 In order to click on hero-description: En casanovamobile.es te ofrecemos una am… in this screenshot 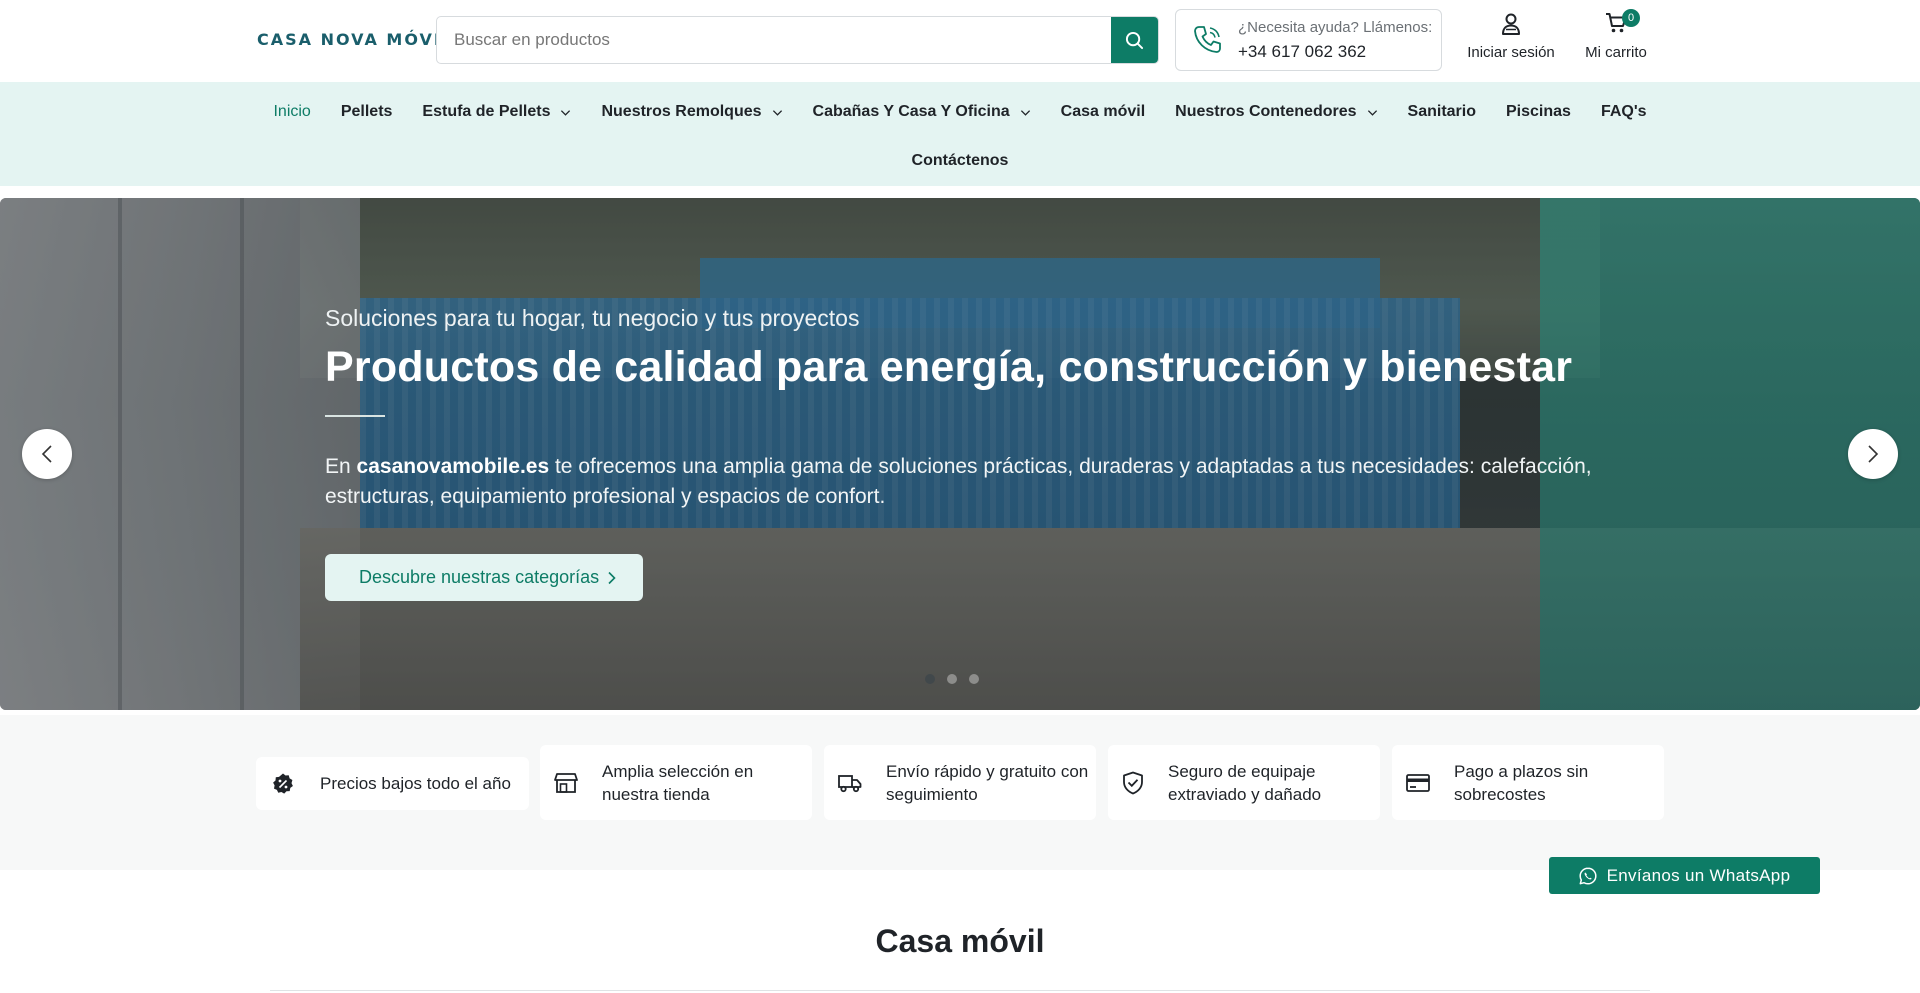, I will do `click(958, 481)`.